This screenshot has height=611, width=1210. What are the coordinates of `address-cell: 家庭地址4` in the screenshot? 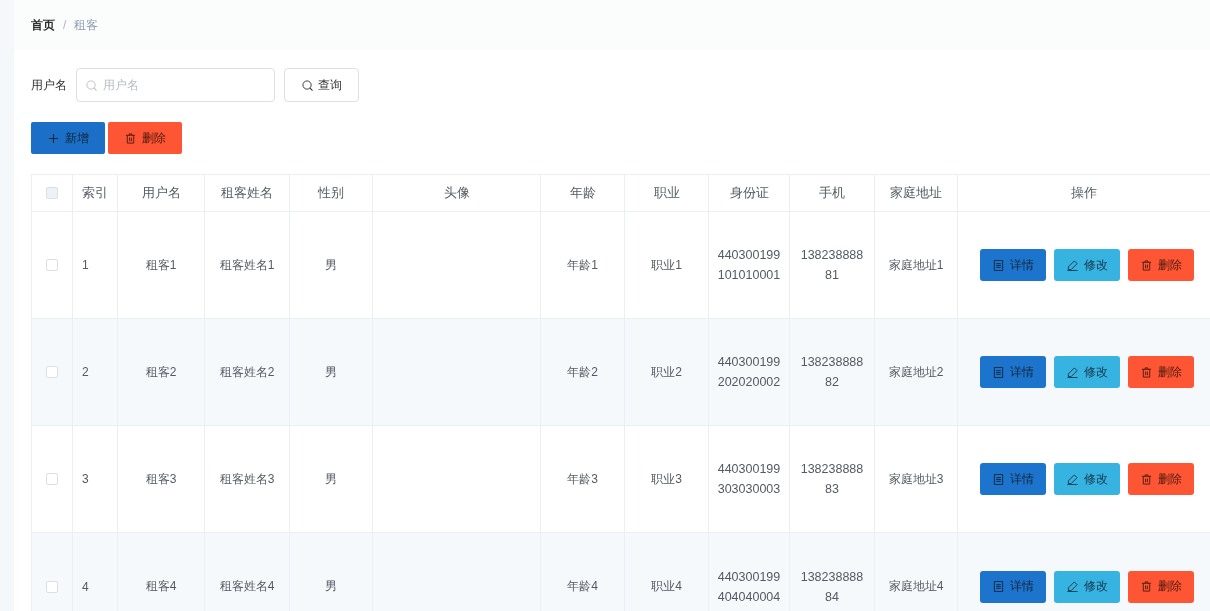 It's located at (916, 572).